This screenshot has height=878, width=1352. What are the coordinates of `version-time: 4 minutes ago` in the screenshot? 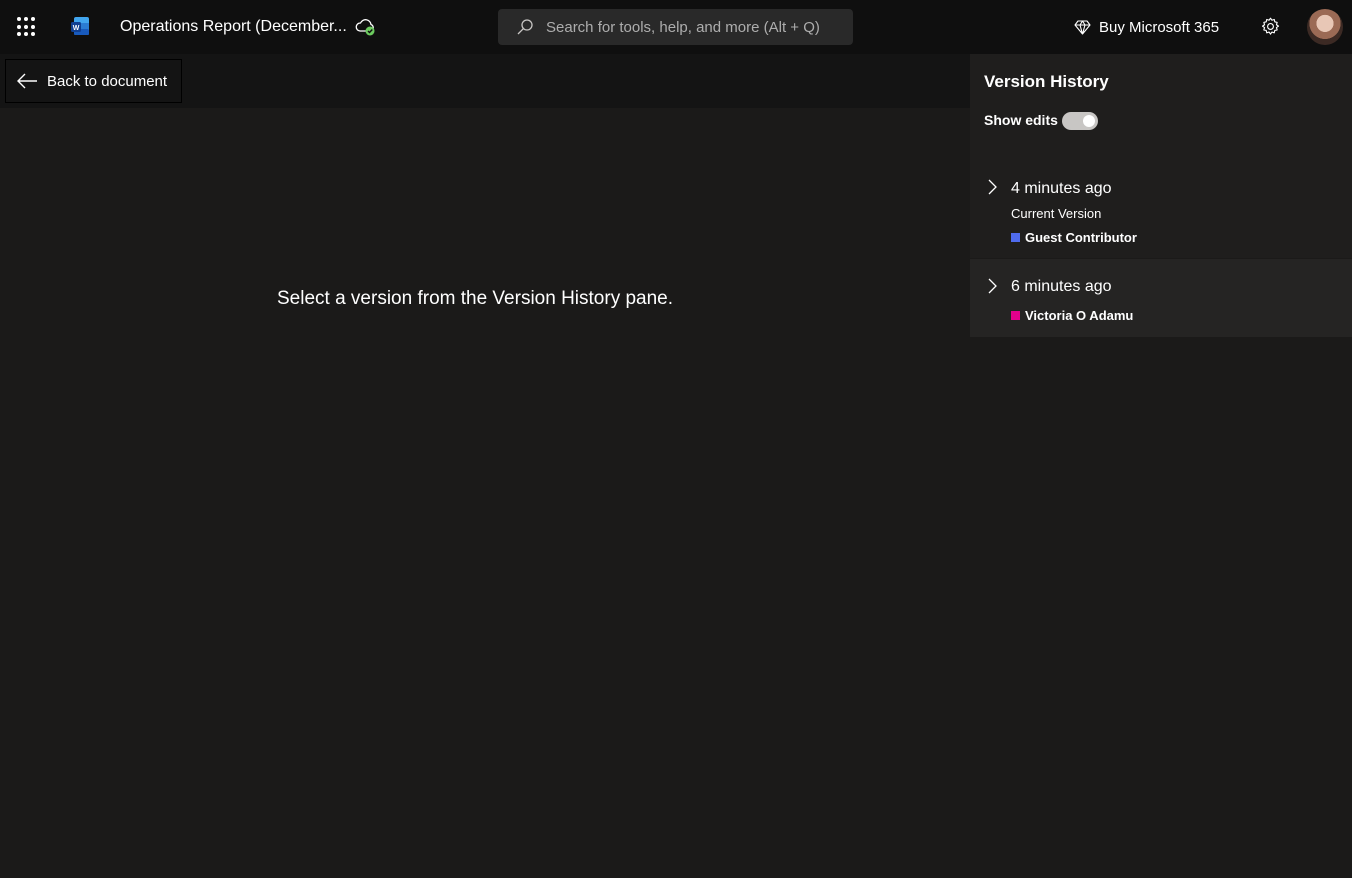 It's located at (1061, 188).